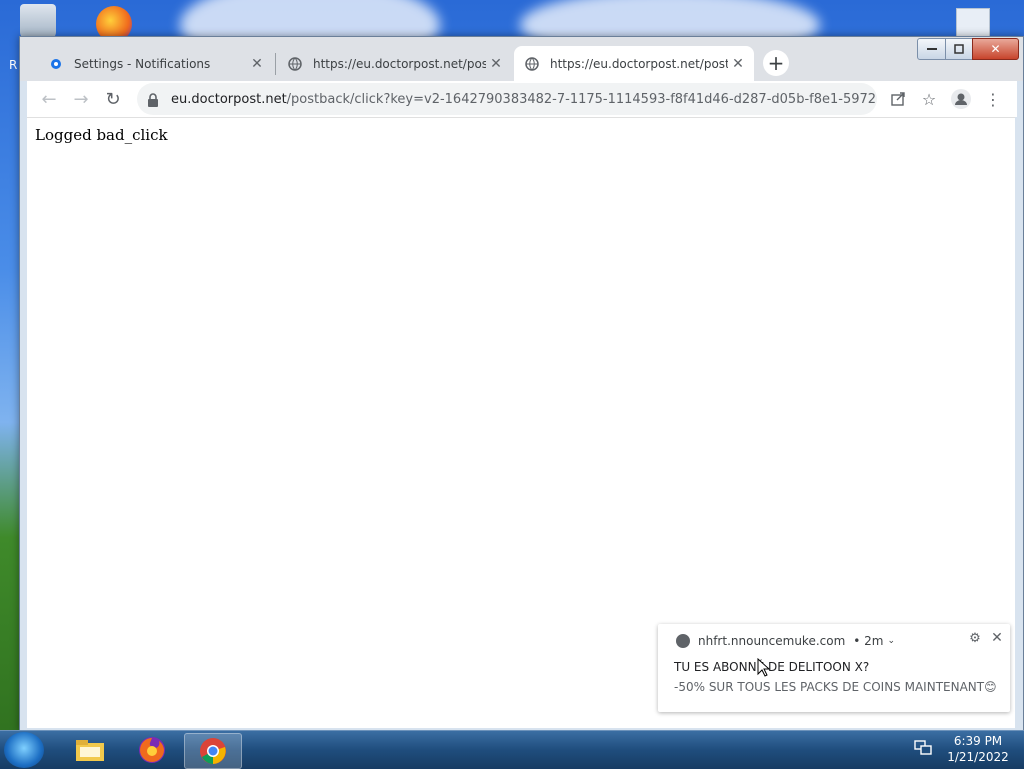 This screenshot has height=769, width=1024. I want to click on reload-icon: ↻, so click(113, 99).